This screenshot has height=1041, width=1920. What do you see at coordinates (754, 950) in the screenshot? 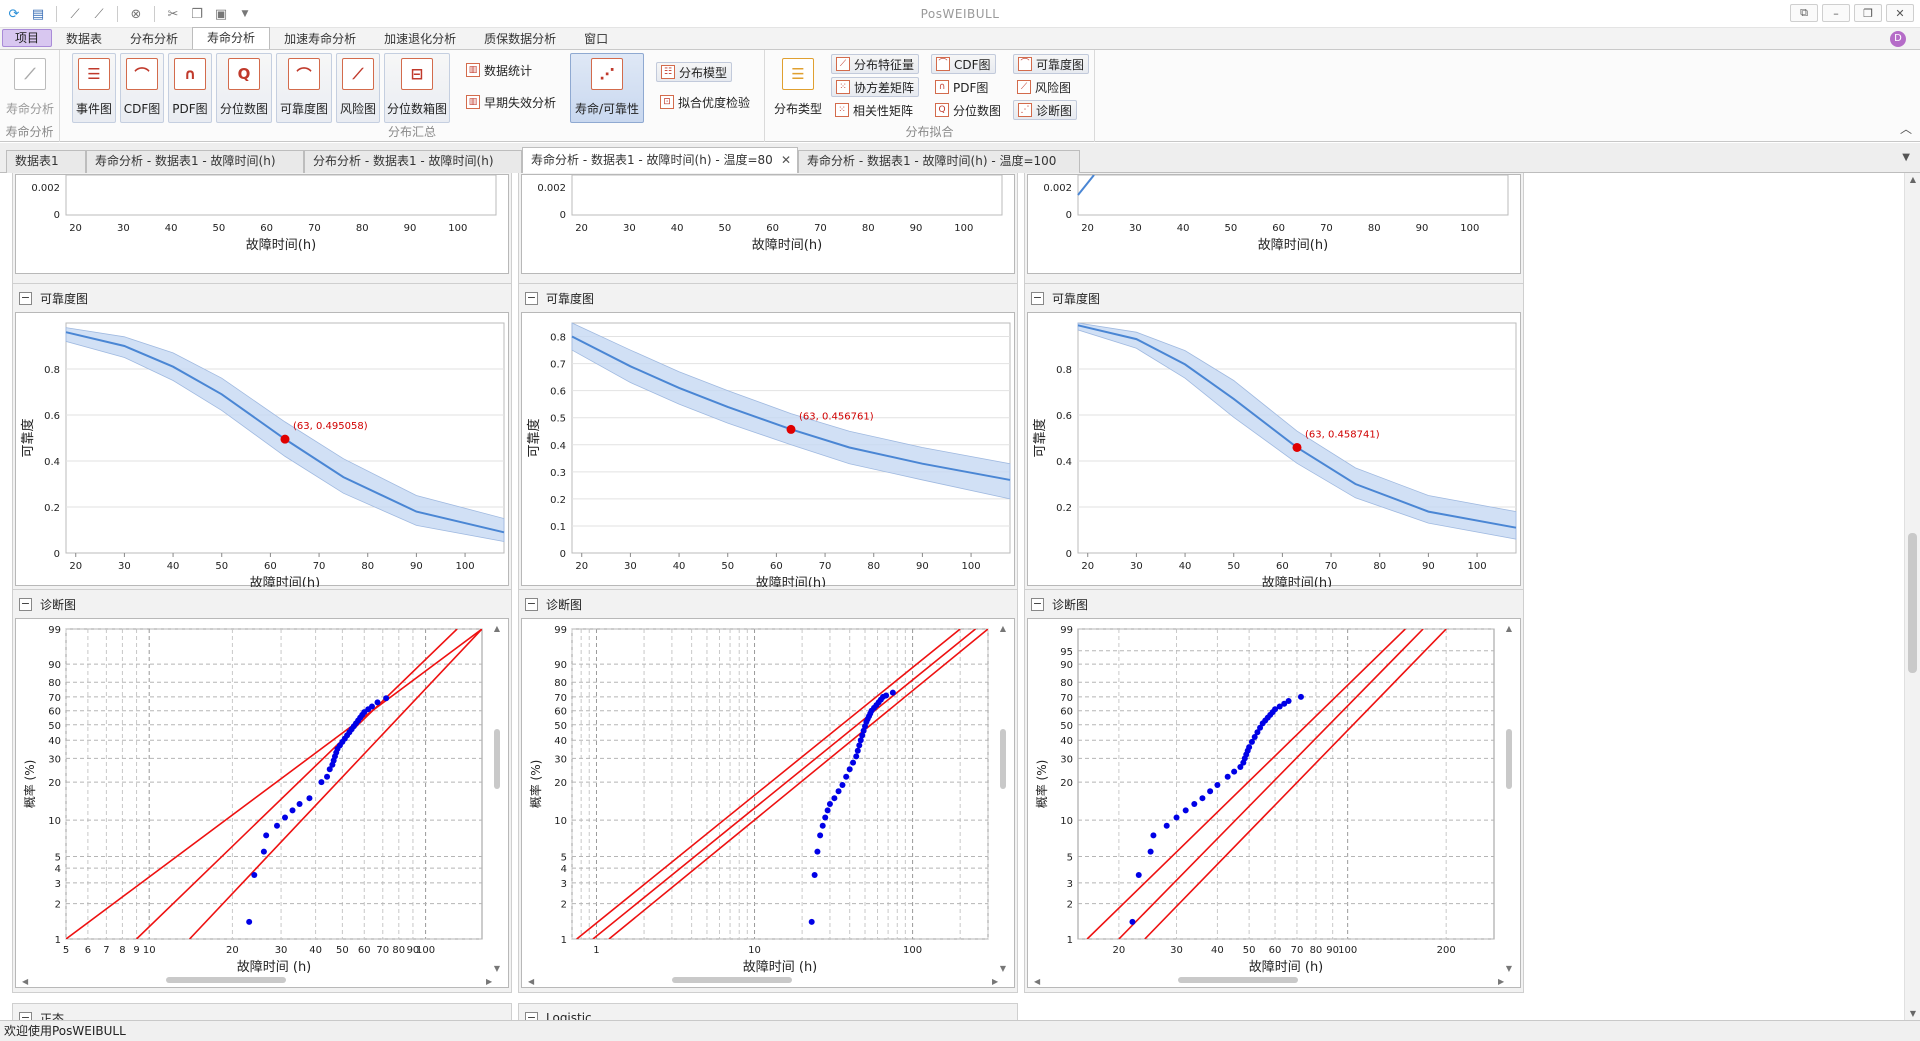
I see `x-tick-label: 10` at bounding box center [754, 950].